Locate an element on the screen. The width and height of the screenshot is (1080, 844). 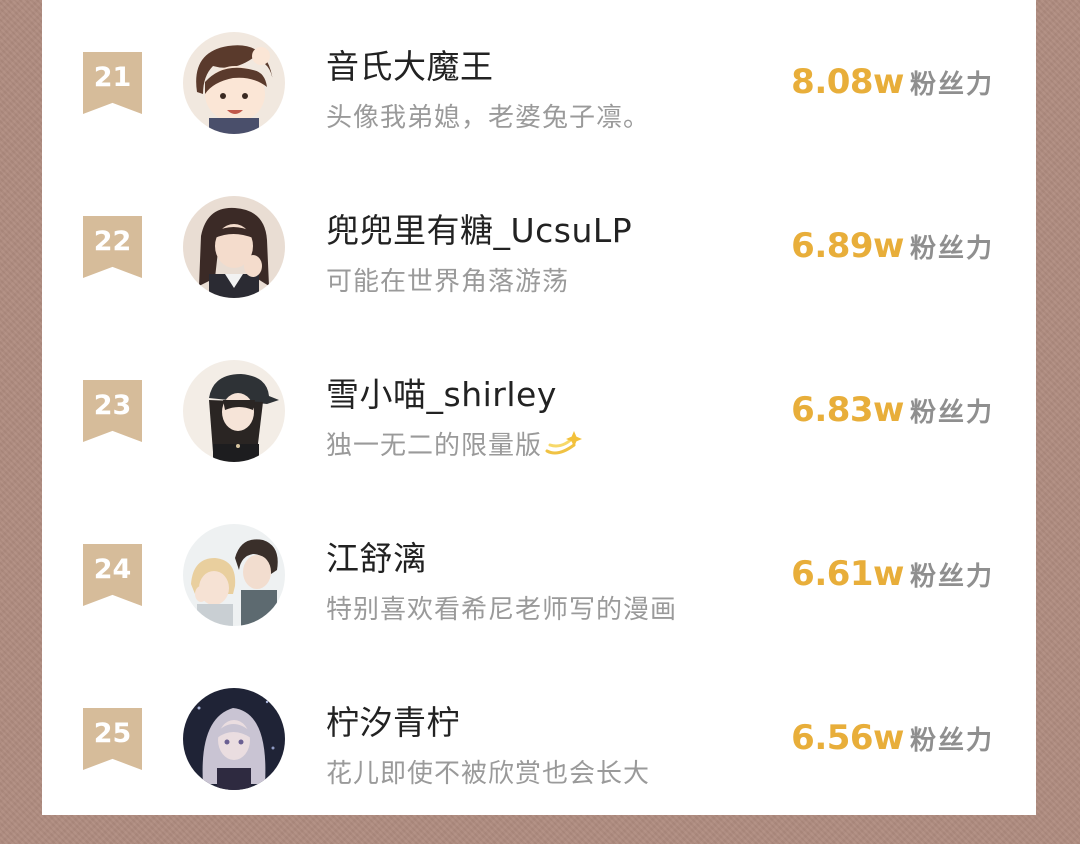
girl-photo-avatar is located at coordinates (234, 247).